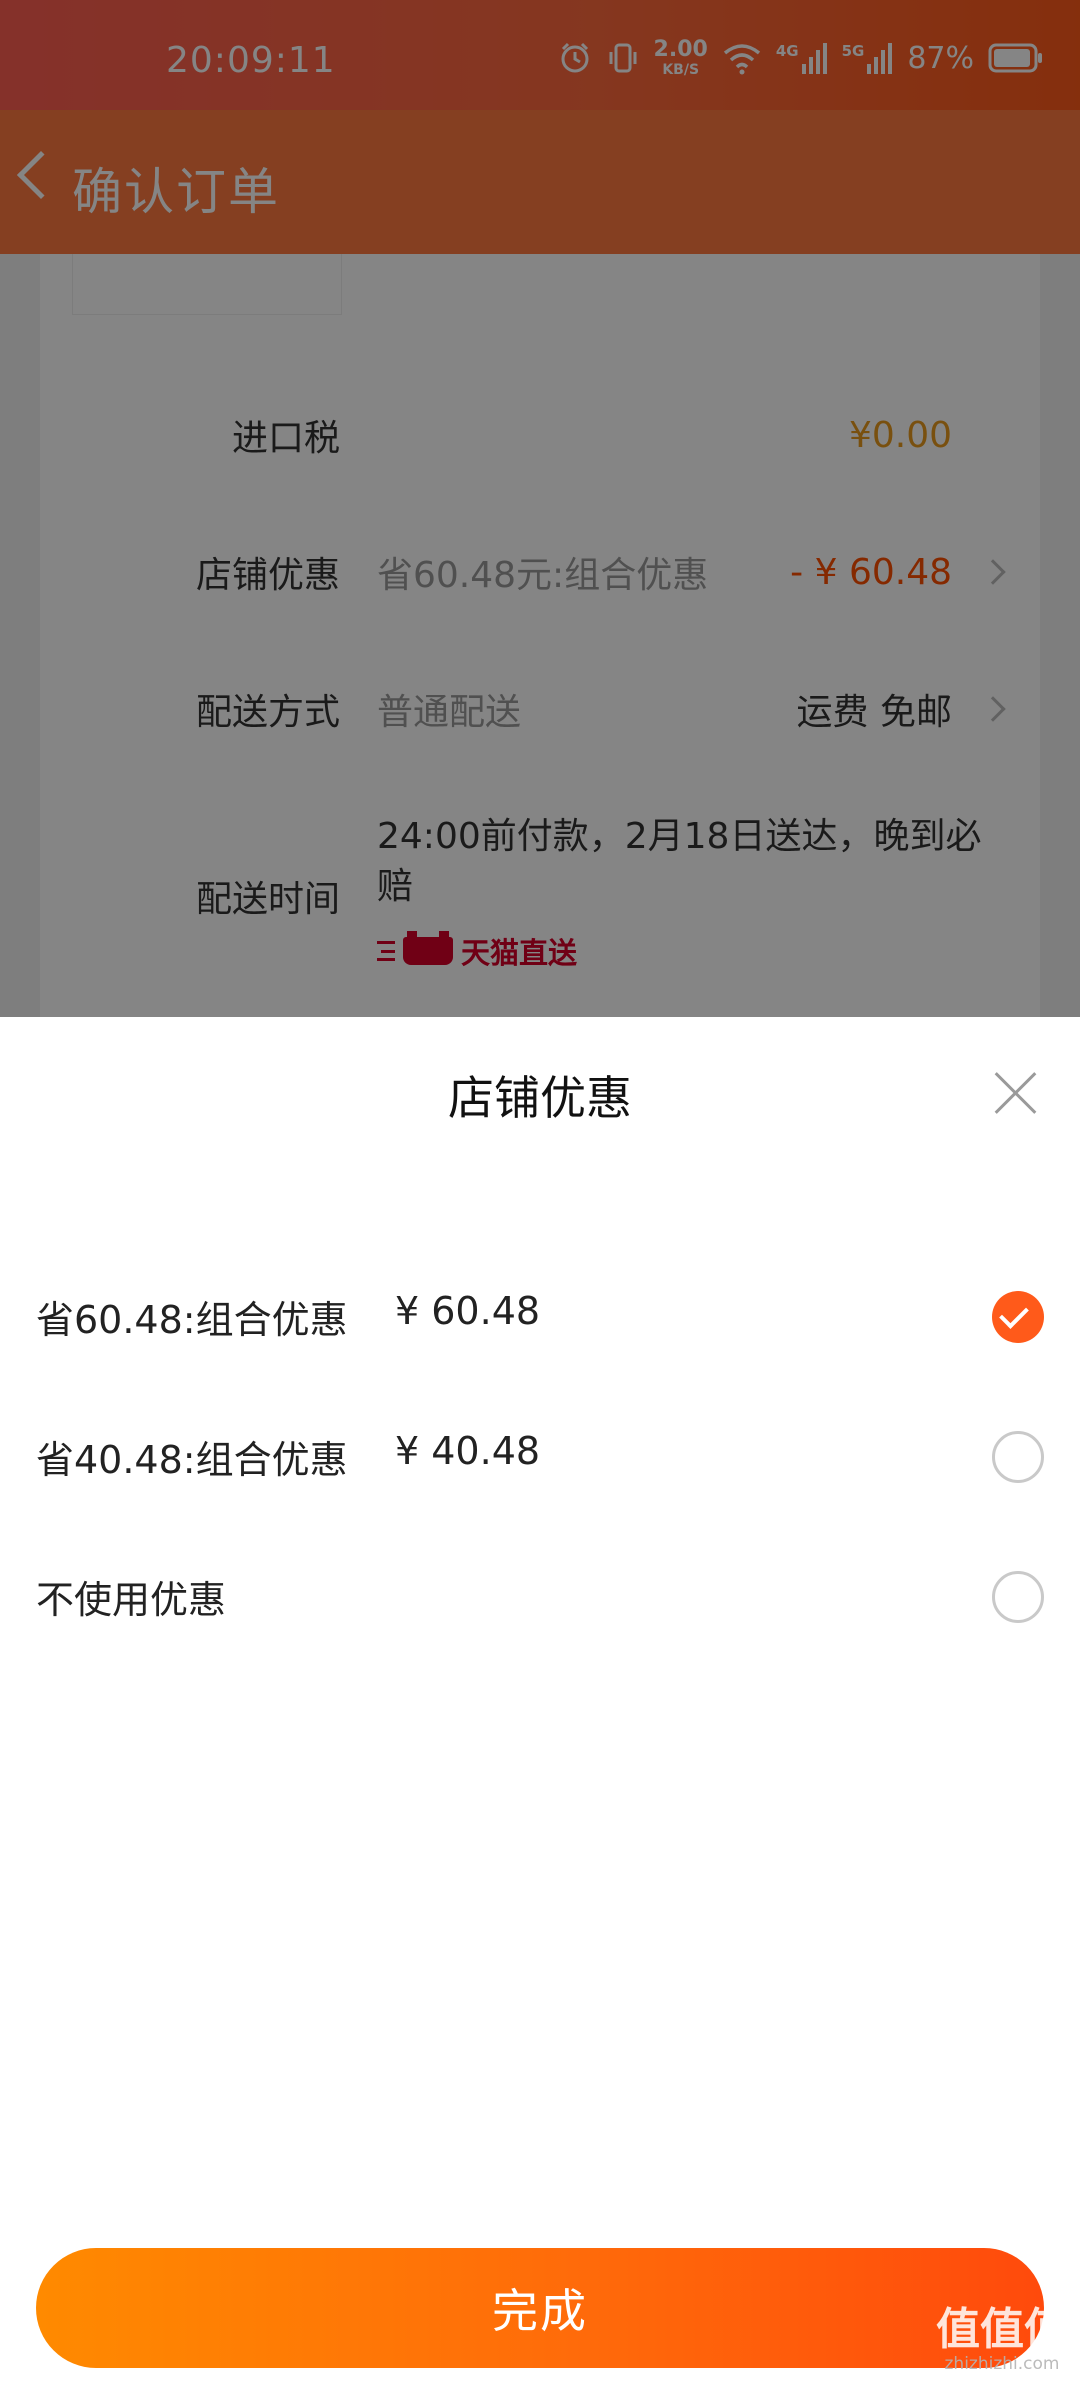 Image resolution: width=1080 pixels, height=2400 pixels. Describe the element at coordinates (192, 1460) in the screenshot. I see `discount-option-label: 省40.48:组合优惠` at that location.